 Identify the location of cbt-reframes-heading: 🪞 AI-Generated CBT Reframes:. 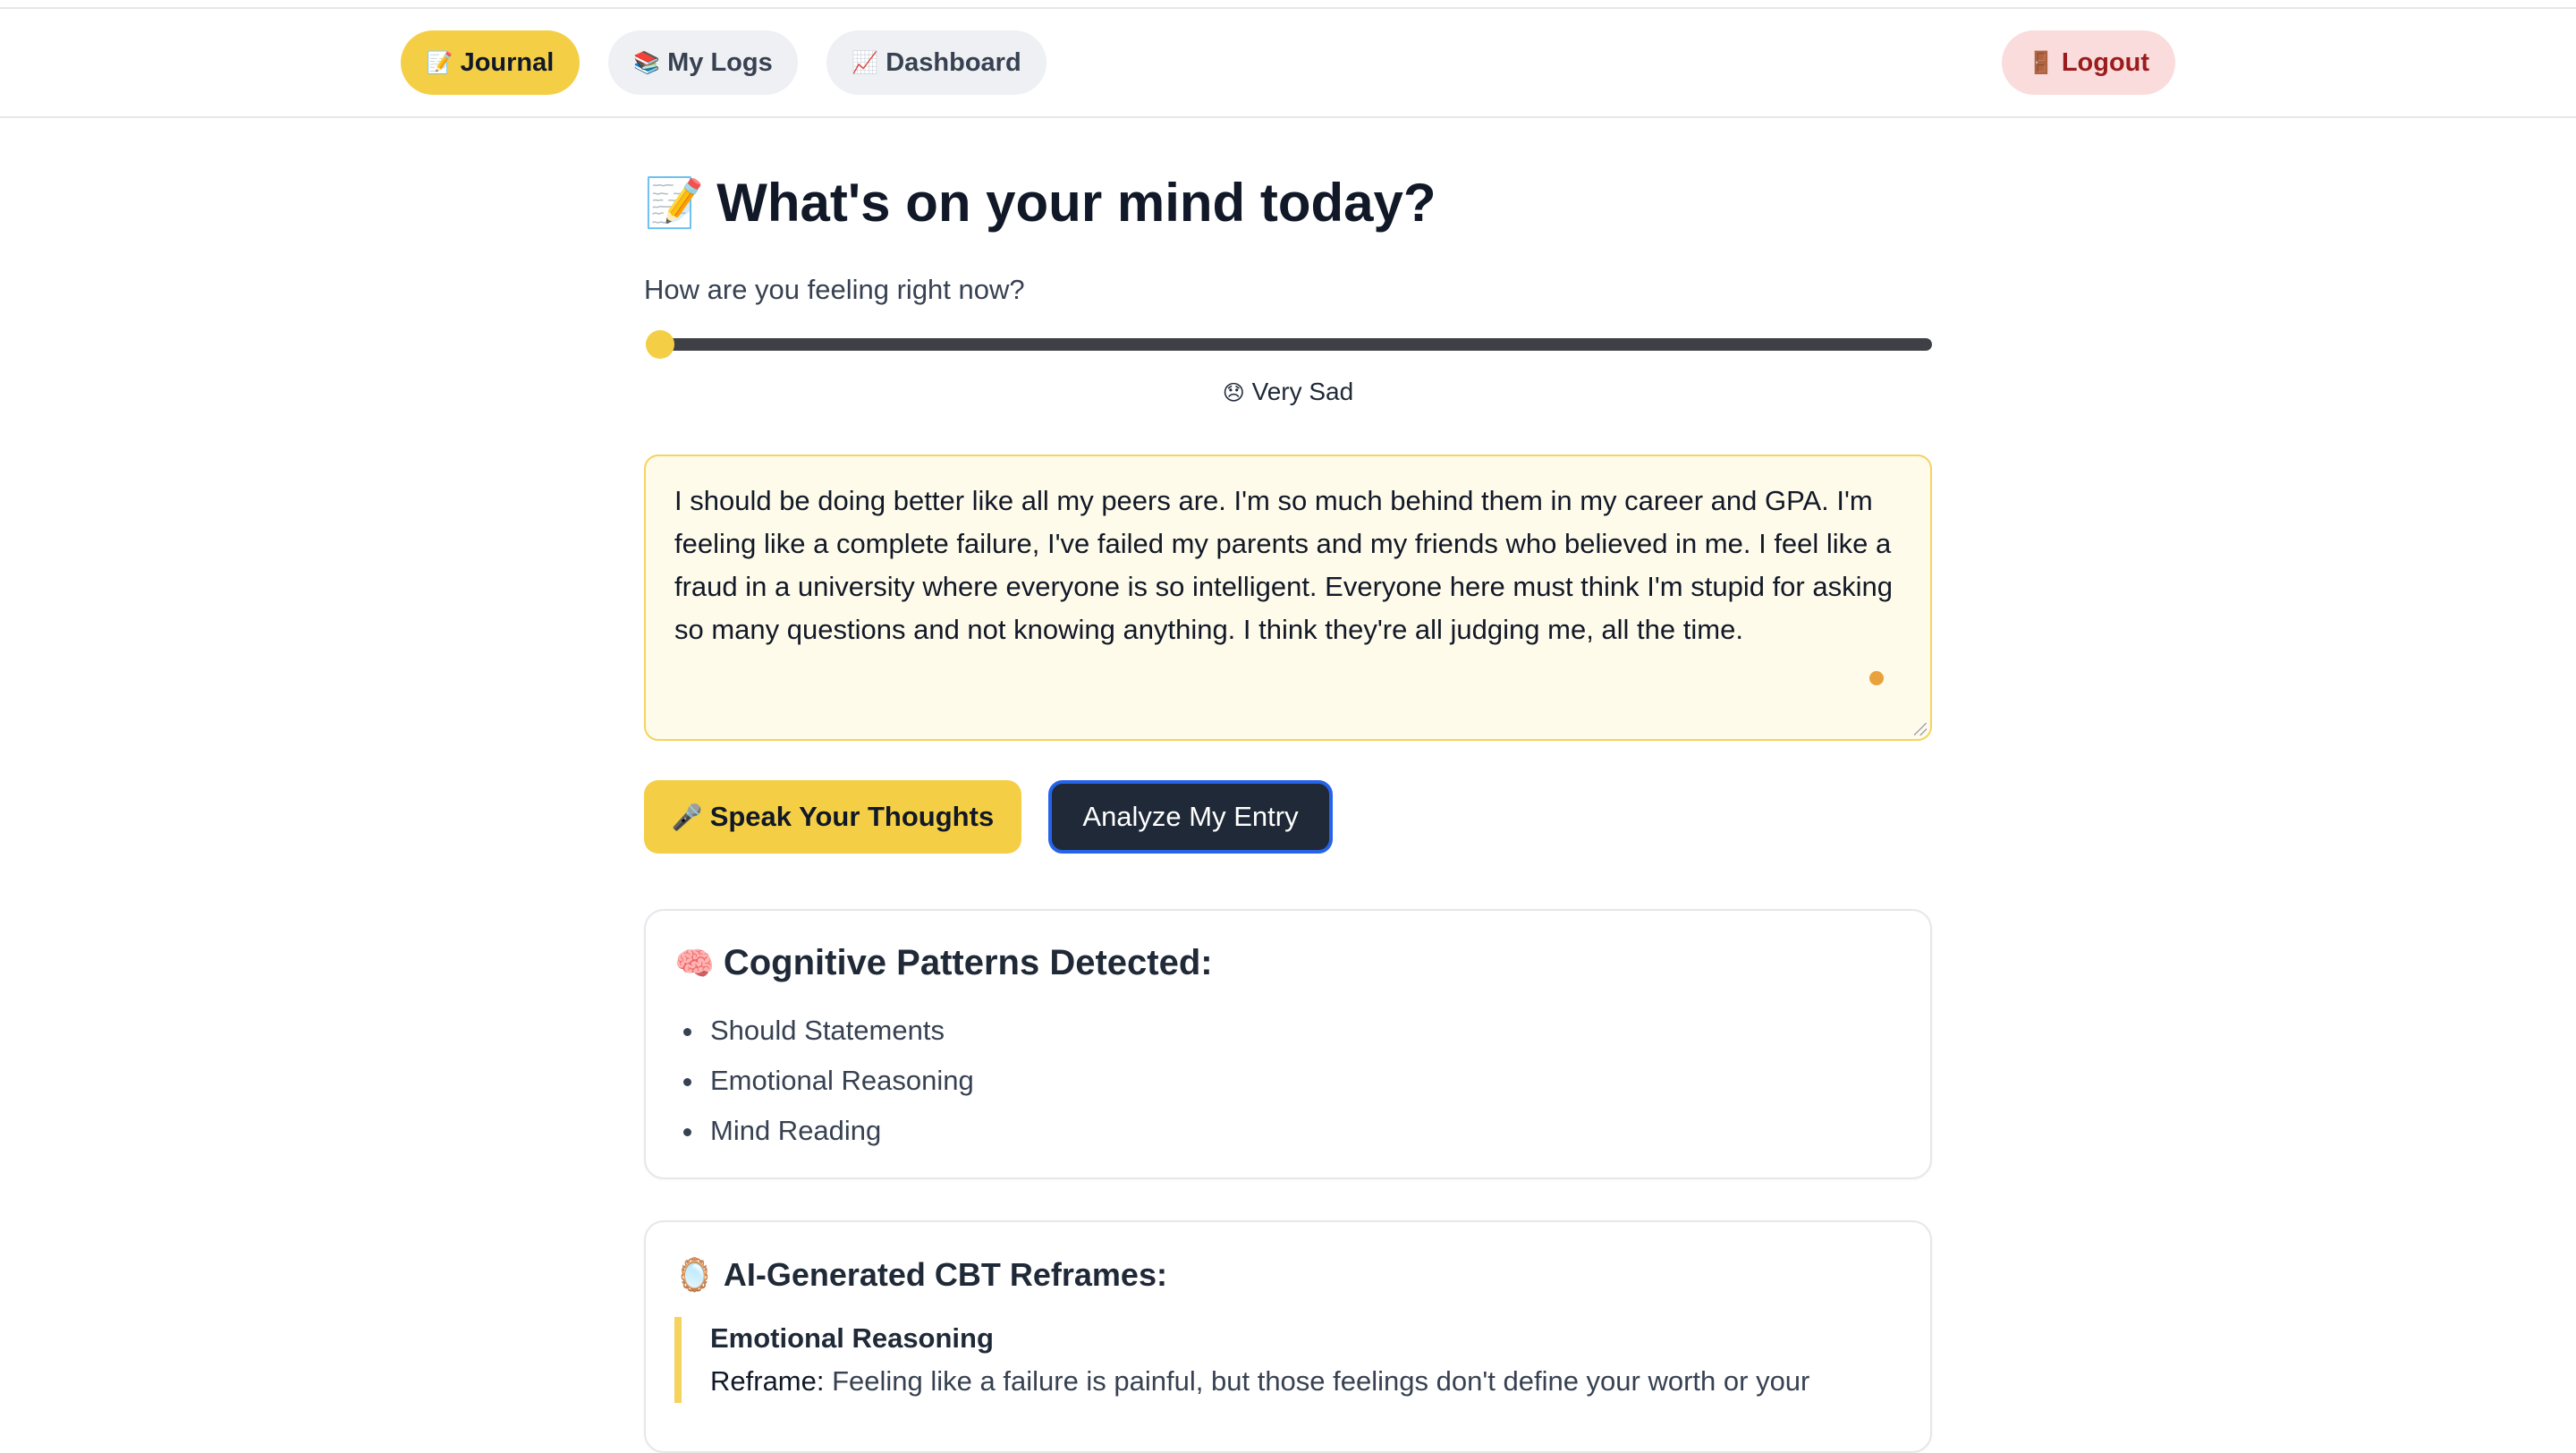
(920, 1275).